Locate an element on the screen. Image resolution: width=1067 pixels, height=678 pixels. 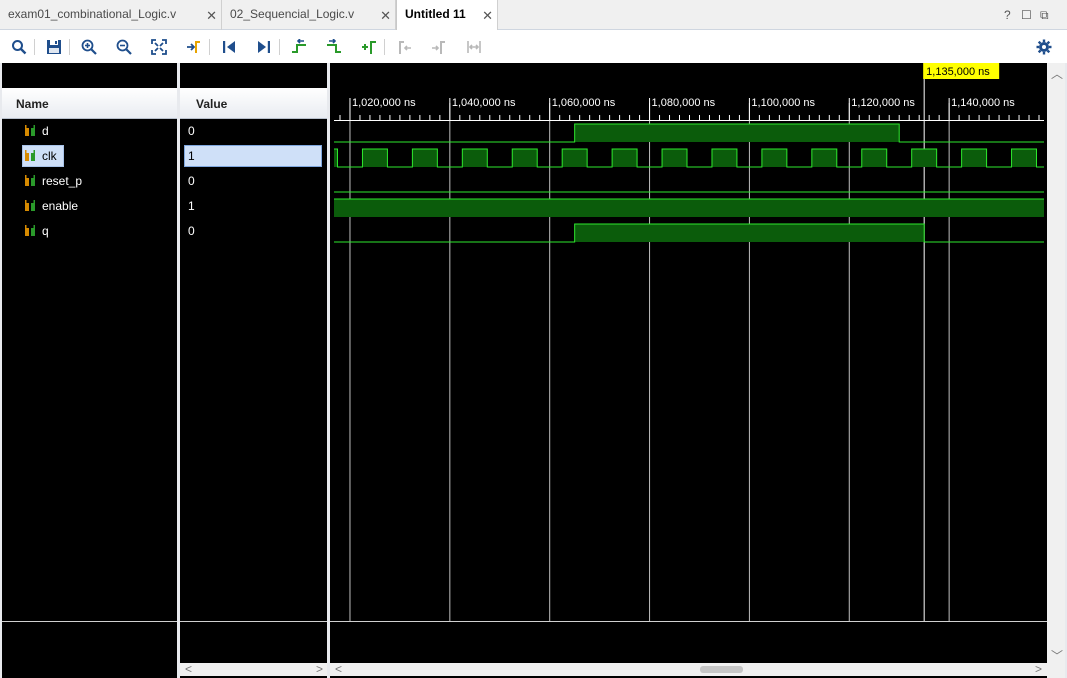
next-marker-icon is located at coordinates (439, 47).